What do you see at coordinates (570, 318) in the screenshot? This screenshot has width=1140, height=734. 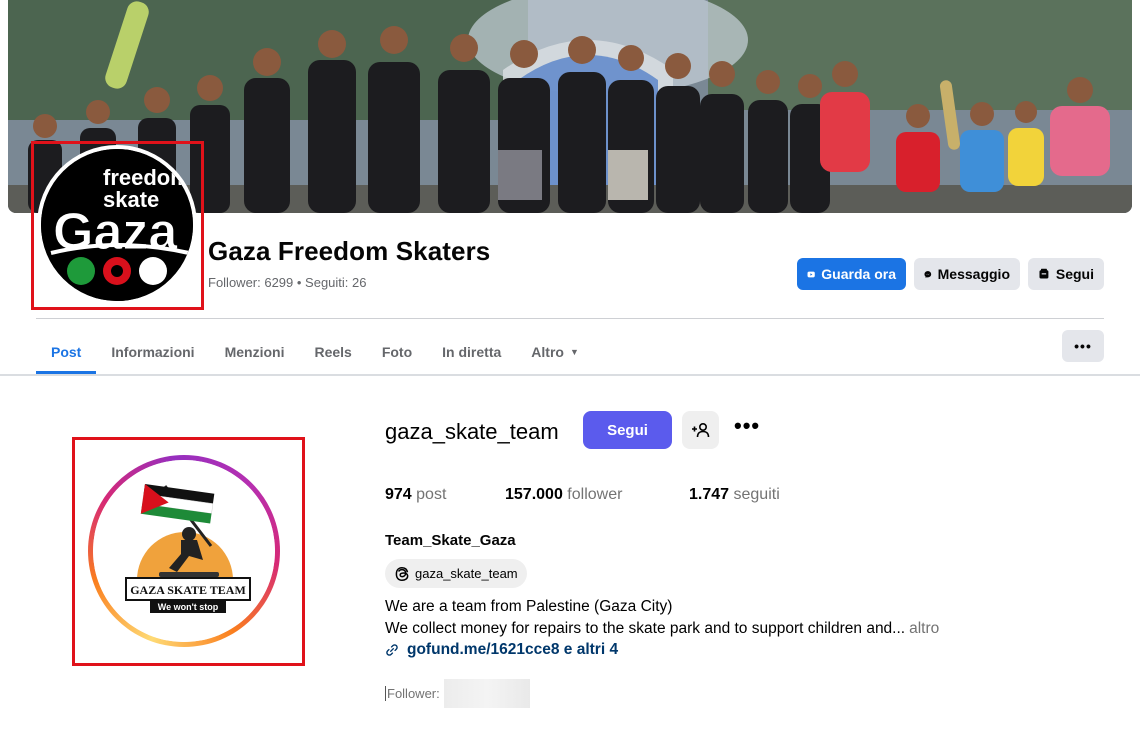 I see `header-divider` at bounding box center [570, 318].